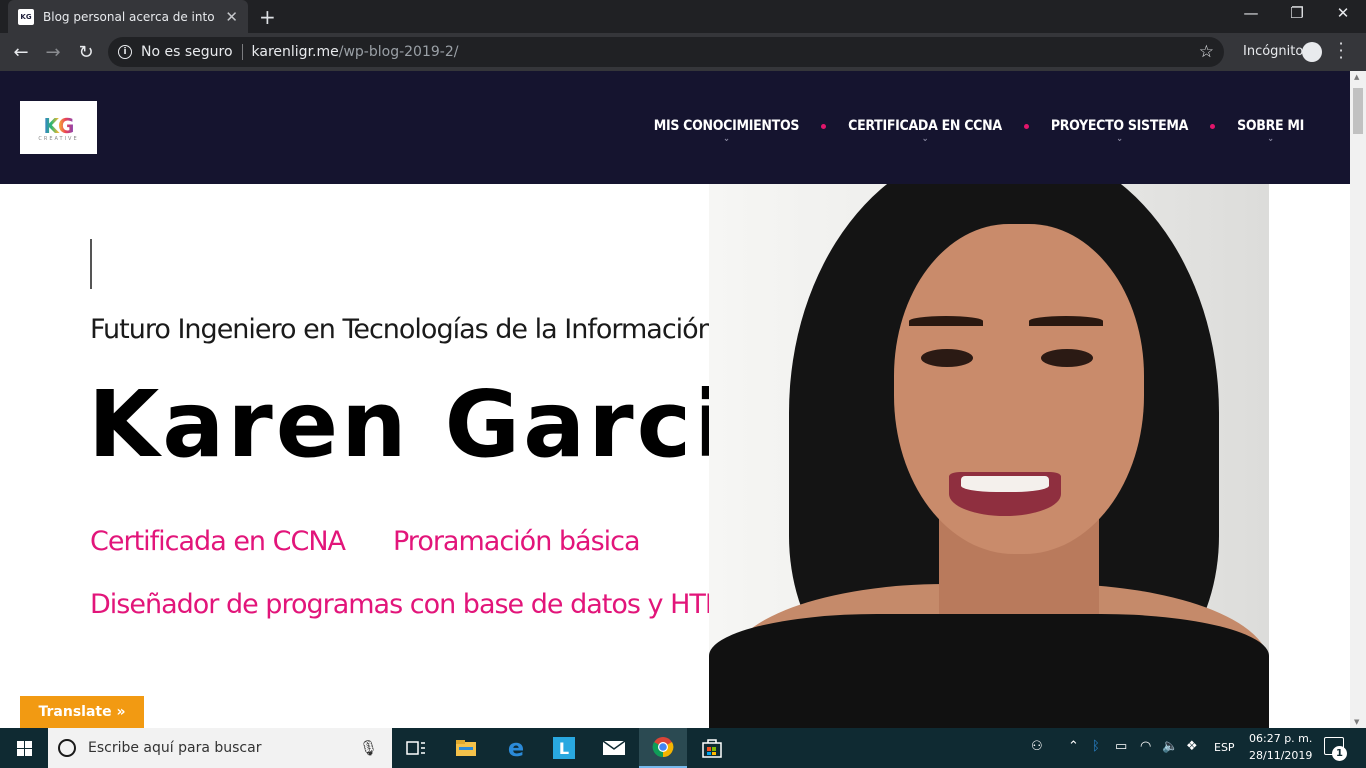 The height and width of the screenshot is (768, 1366). Describe the element at coordinates (368, 748) in the screenshot. I see `microphone-icon: 🎙` at that location.